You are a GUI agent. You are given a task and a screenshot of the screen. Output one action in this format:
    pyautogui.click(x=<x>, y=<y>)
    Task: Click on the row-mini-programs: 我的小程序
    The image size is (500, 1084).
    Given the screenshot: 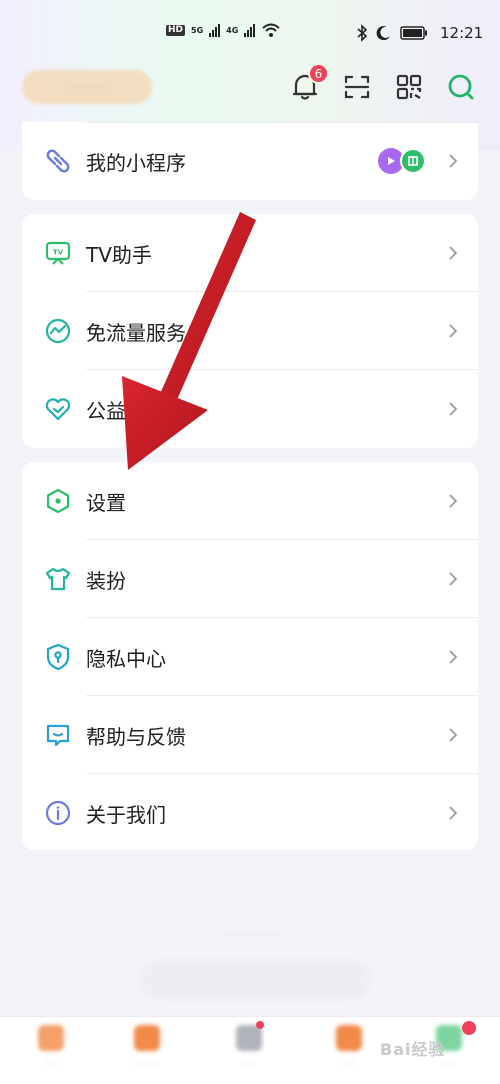 What is the action you would take?
    pyautogui.click(x=250, y=161)
    